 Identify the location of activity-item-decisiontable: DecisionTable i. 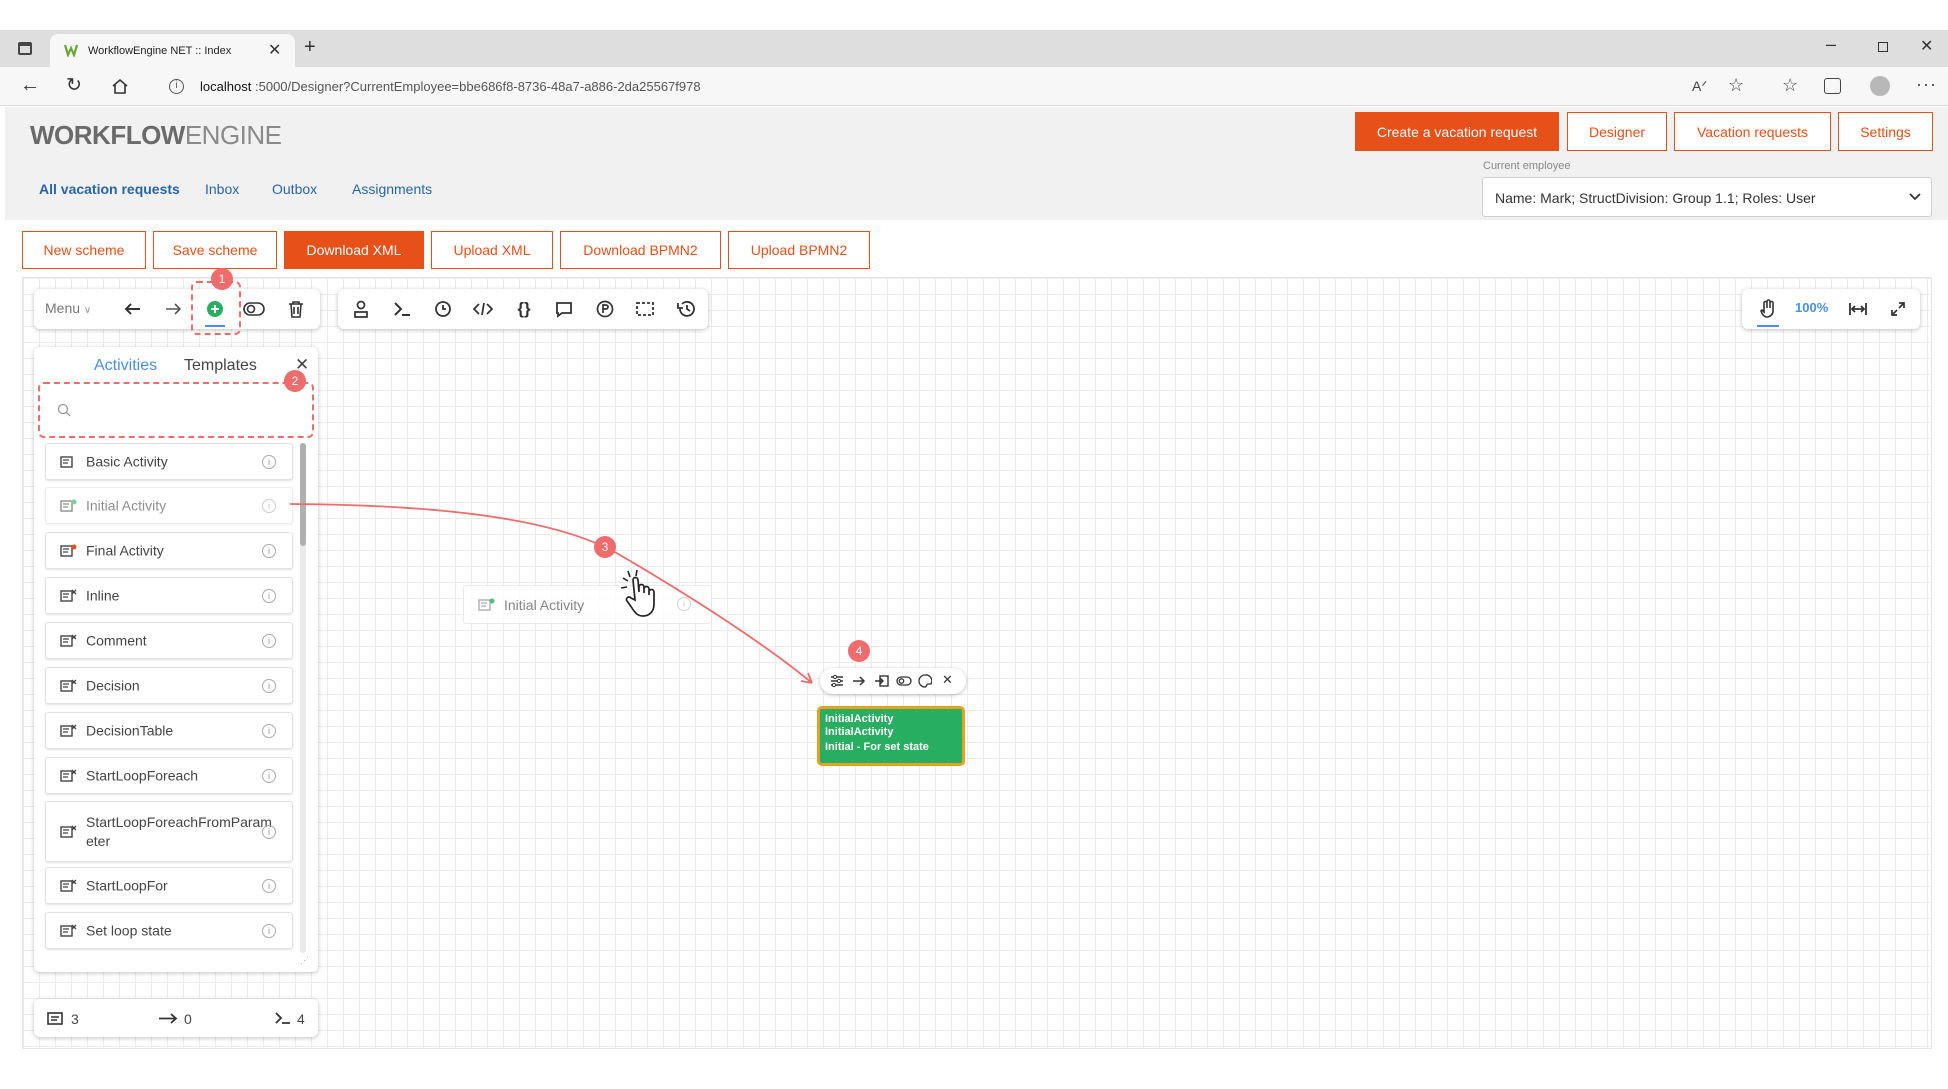
(169, 730).